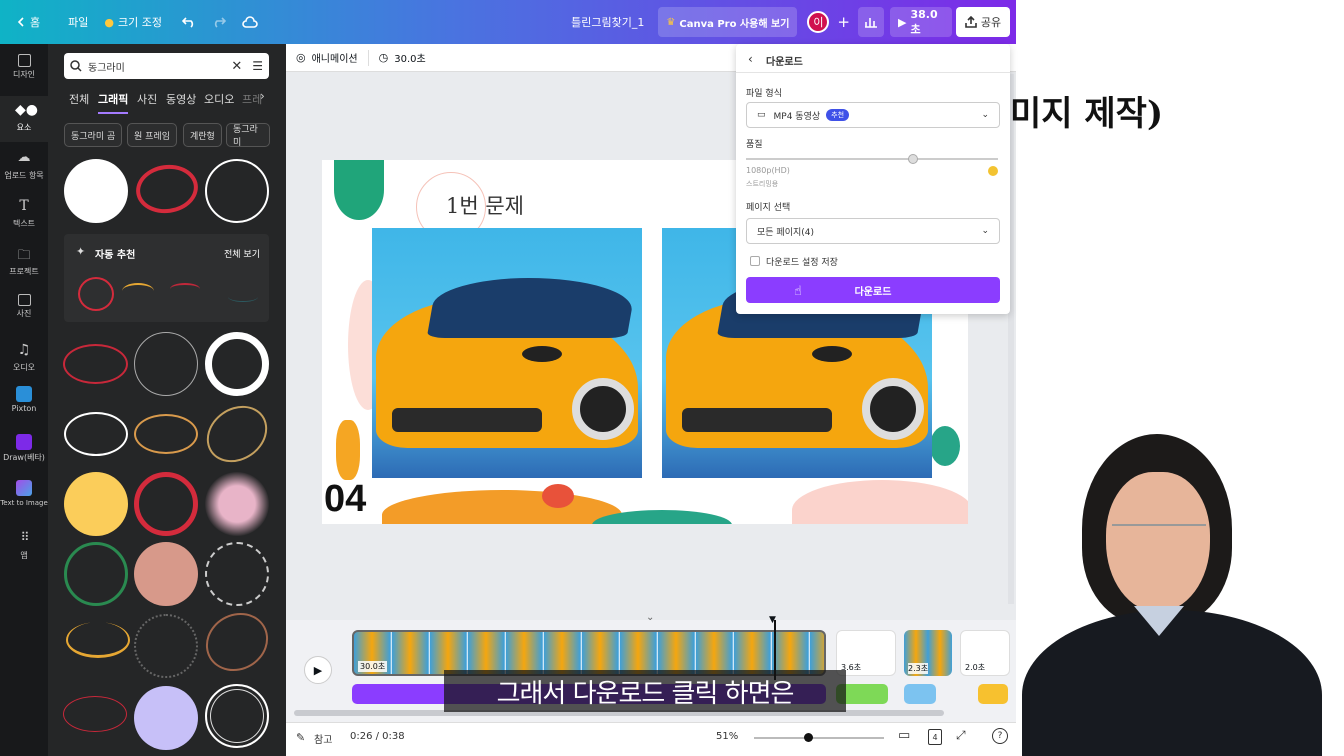 This screenshot has height=756, width=1344. What do you see at coordinates (181, 99) in the screenshot?
I see `tab-videos: 동영상` at bounding box center [181, 99].